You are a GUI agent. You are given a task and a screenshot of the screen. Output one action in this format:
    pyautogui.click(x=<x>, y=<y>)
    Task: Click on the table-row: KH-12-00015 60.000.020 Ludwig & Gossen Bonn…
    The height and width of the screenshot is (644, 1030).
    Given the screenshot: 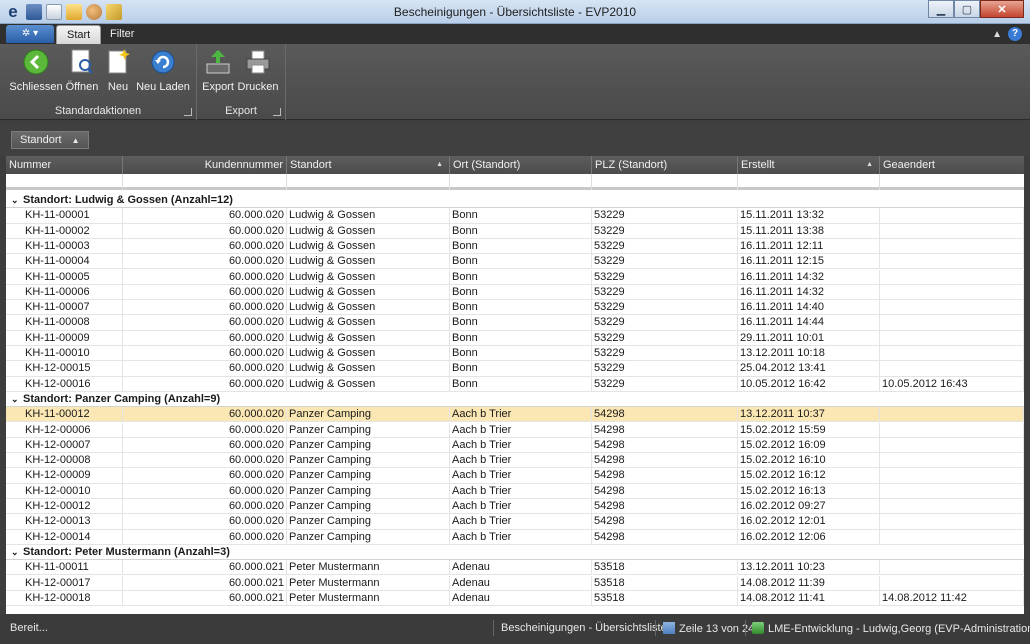 What is the action you would take?
    pyautogui.click(x=515, y=369)
    